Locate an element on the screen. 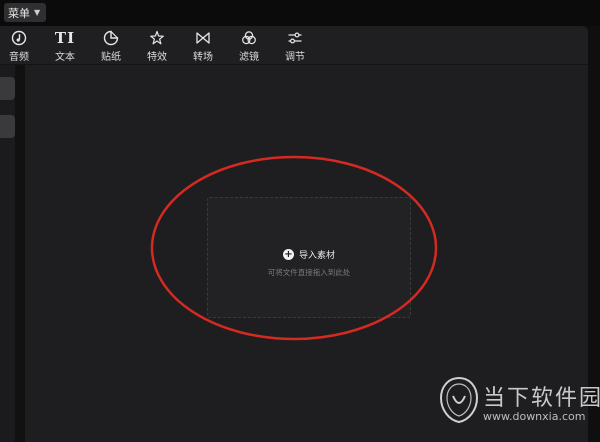 The image size is (600, 442). tab-transition: 转场 is located at coordinates (203, 46).